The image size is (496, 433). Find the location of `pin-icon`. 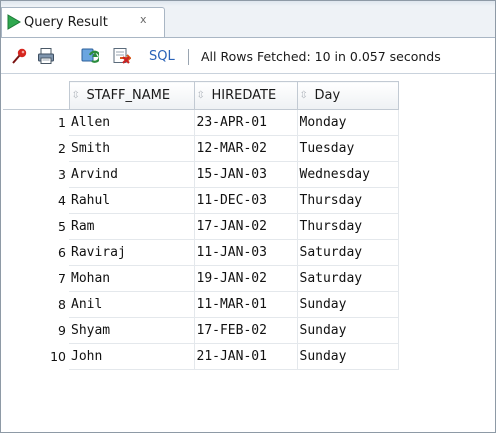

pin-icon is located at coordinates (20, 56).